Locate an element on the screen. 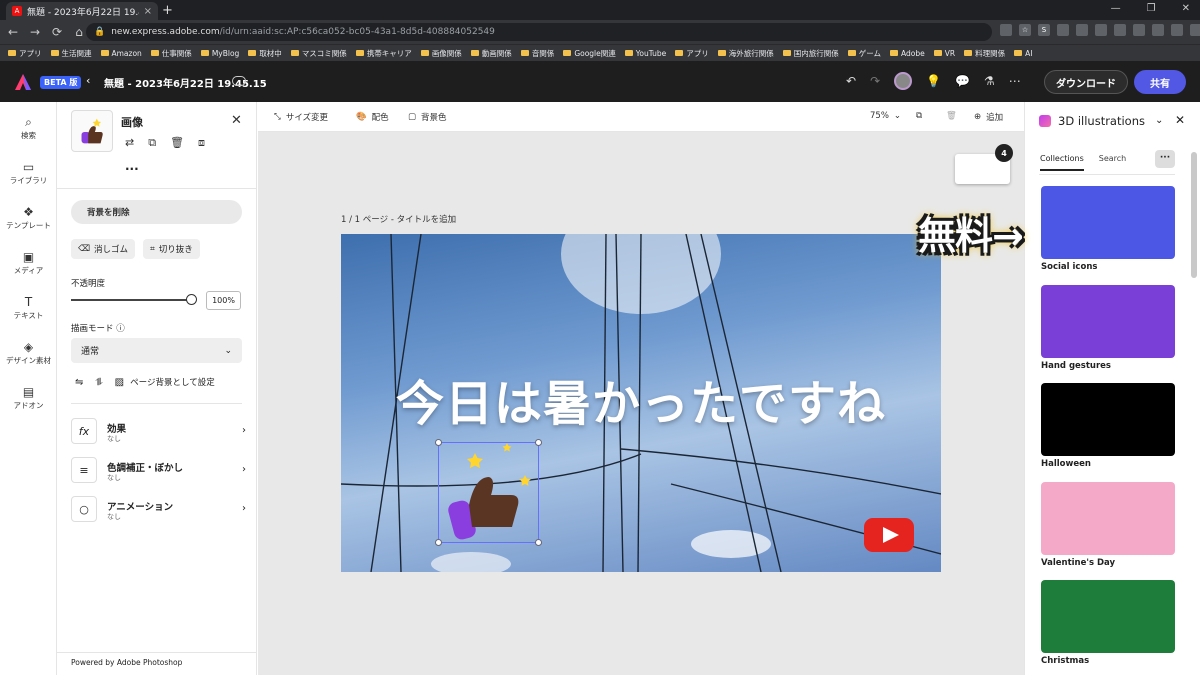 Image resolution: width=1200 pixels, height=675 pixels. maximize-icon: ❐ is located at coordinates (1151, 8).